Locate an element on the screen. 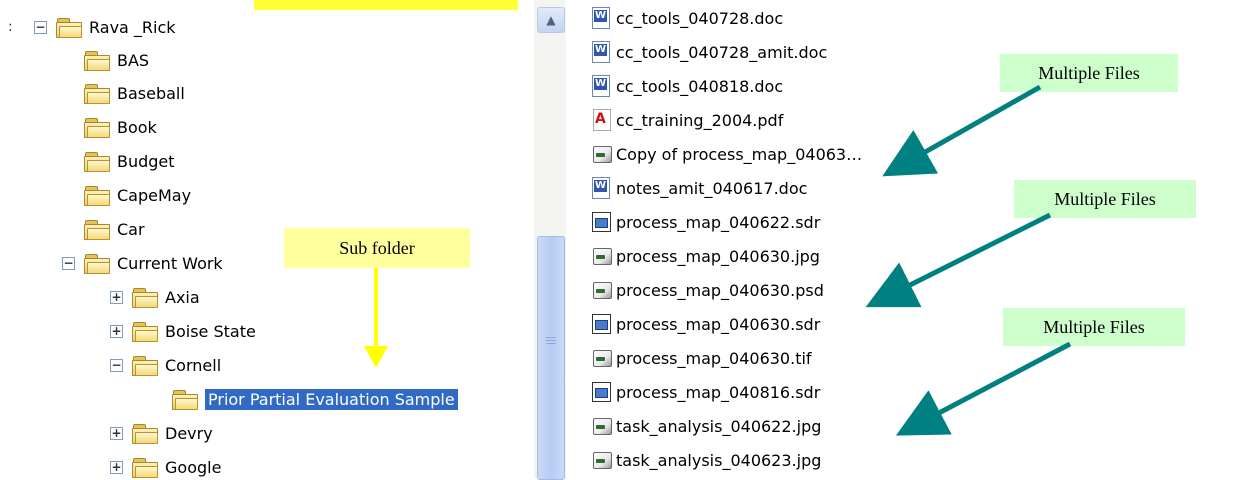 This screenshot has width=1257, height=480. file-item: process_map_040622.sdr is located at coordinates (705, 222).